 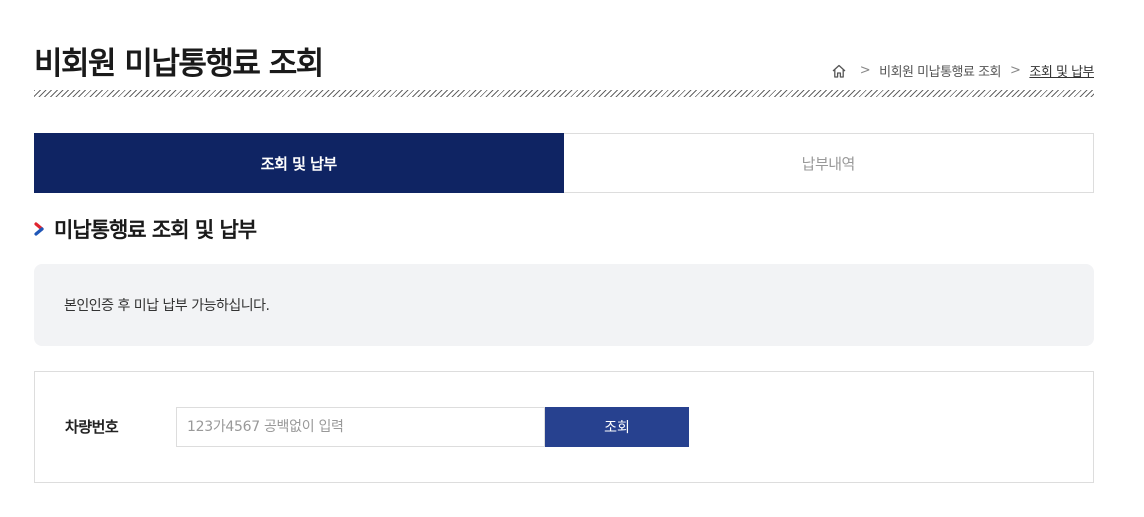 What do you see at coordinates (1061, 70) in the screenshot?
I see `breadcrumb-item-current: 조회 및 납부` at bounding box center [1061, 70].